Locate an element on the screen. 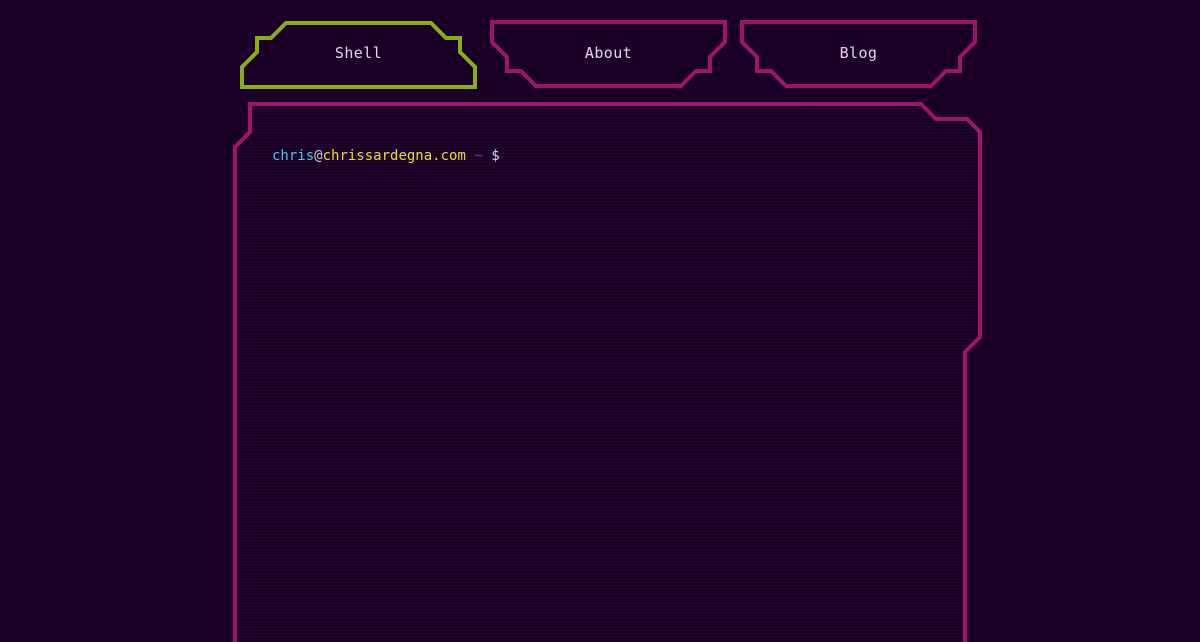  tab-about: About is located at coordinates (608, 55).